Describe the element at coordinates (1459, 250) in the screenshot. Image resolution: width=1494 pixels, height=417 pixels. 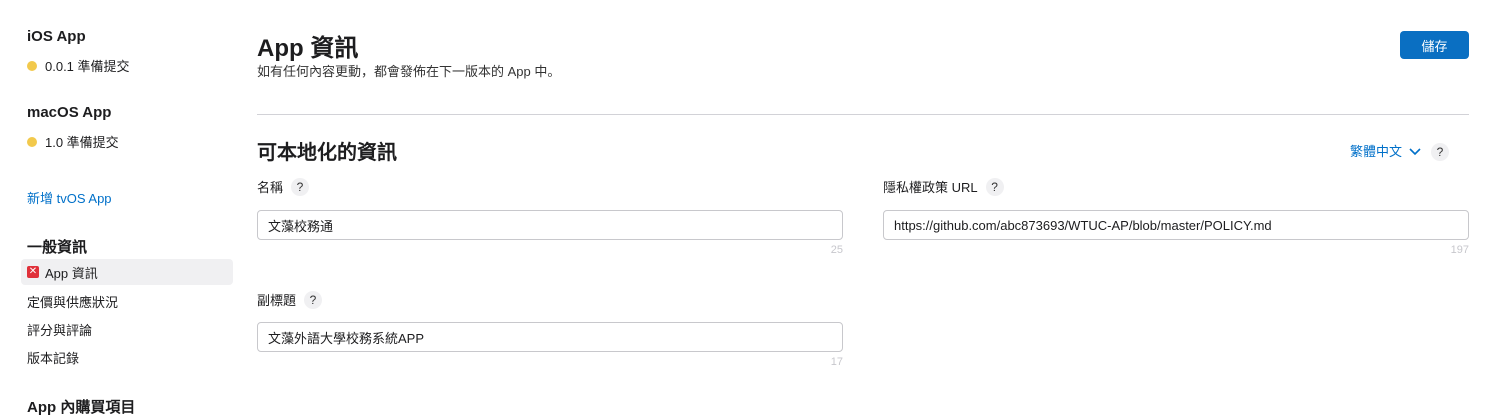
I see `privacy-char-counter: 197` at that location.